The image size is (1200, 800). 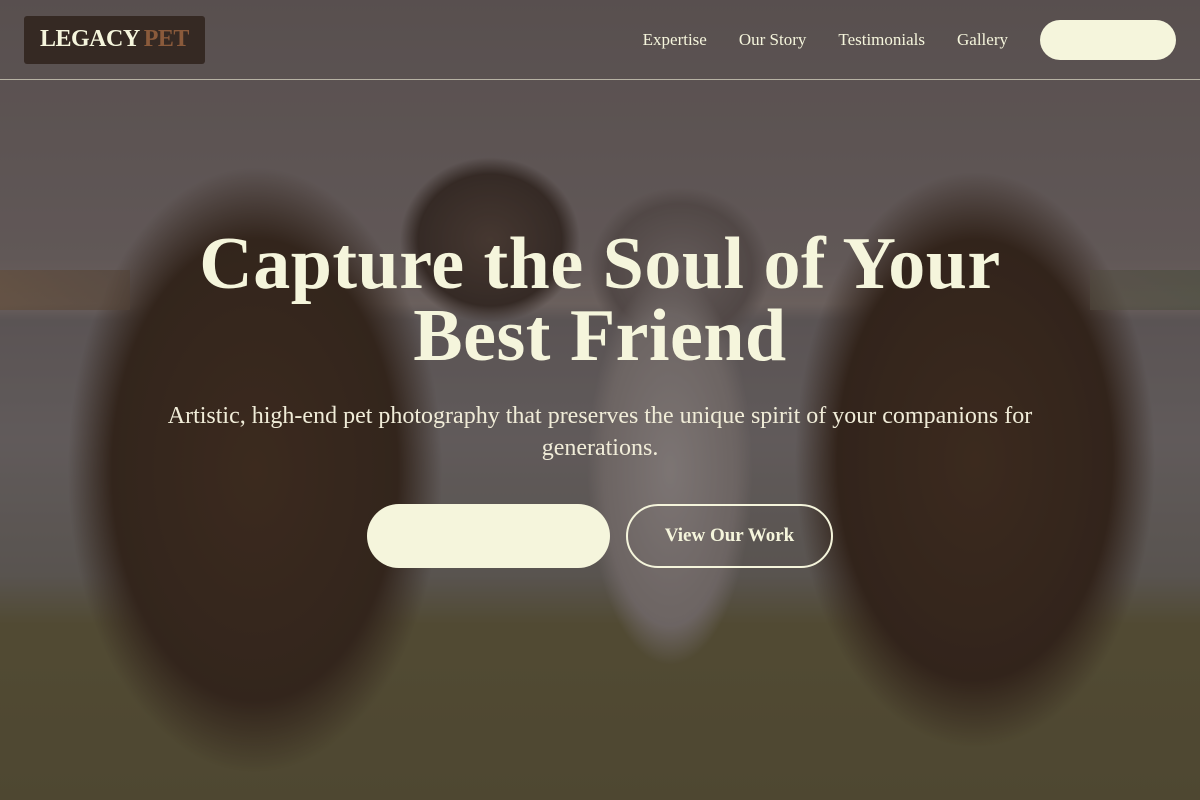 What do you see at coordinates (773, 40) in the screenshot?
I see `nav-link-our-story: Our Story` at bounding box center [773, 40].